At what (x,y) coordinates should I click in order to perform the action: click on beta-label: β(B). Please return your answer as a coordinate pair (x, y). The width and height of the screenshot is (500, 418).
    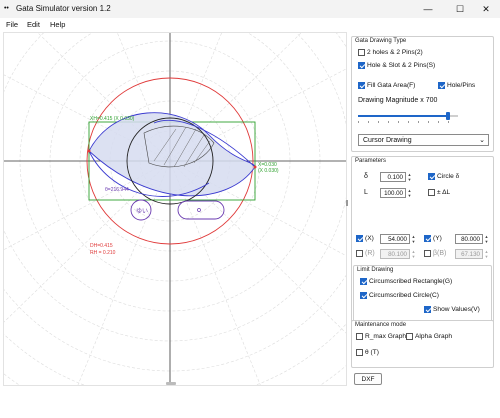
    Looking at the image, I should click on (440, 253).